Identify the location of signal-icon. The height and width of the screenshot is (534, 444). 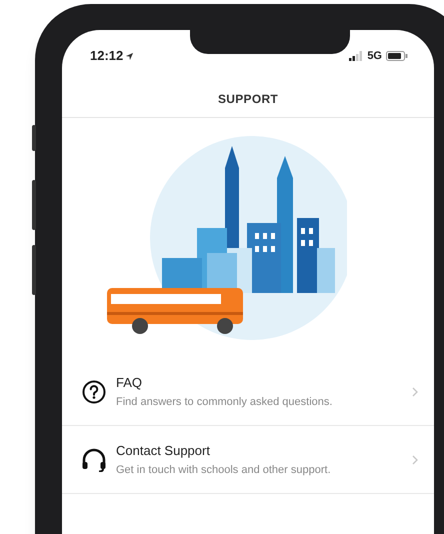
(356, 56).